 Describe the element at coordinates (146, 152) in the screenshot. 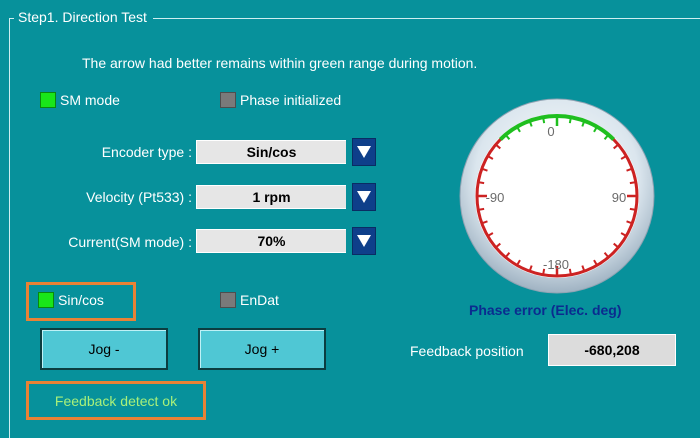

I see `encoder-type-label: Encoder type :` at that location.